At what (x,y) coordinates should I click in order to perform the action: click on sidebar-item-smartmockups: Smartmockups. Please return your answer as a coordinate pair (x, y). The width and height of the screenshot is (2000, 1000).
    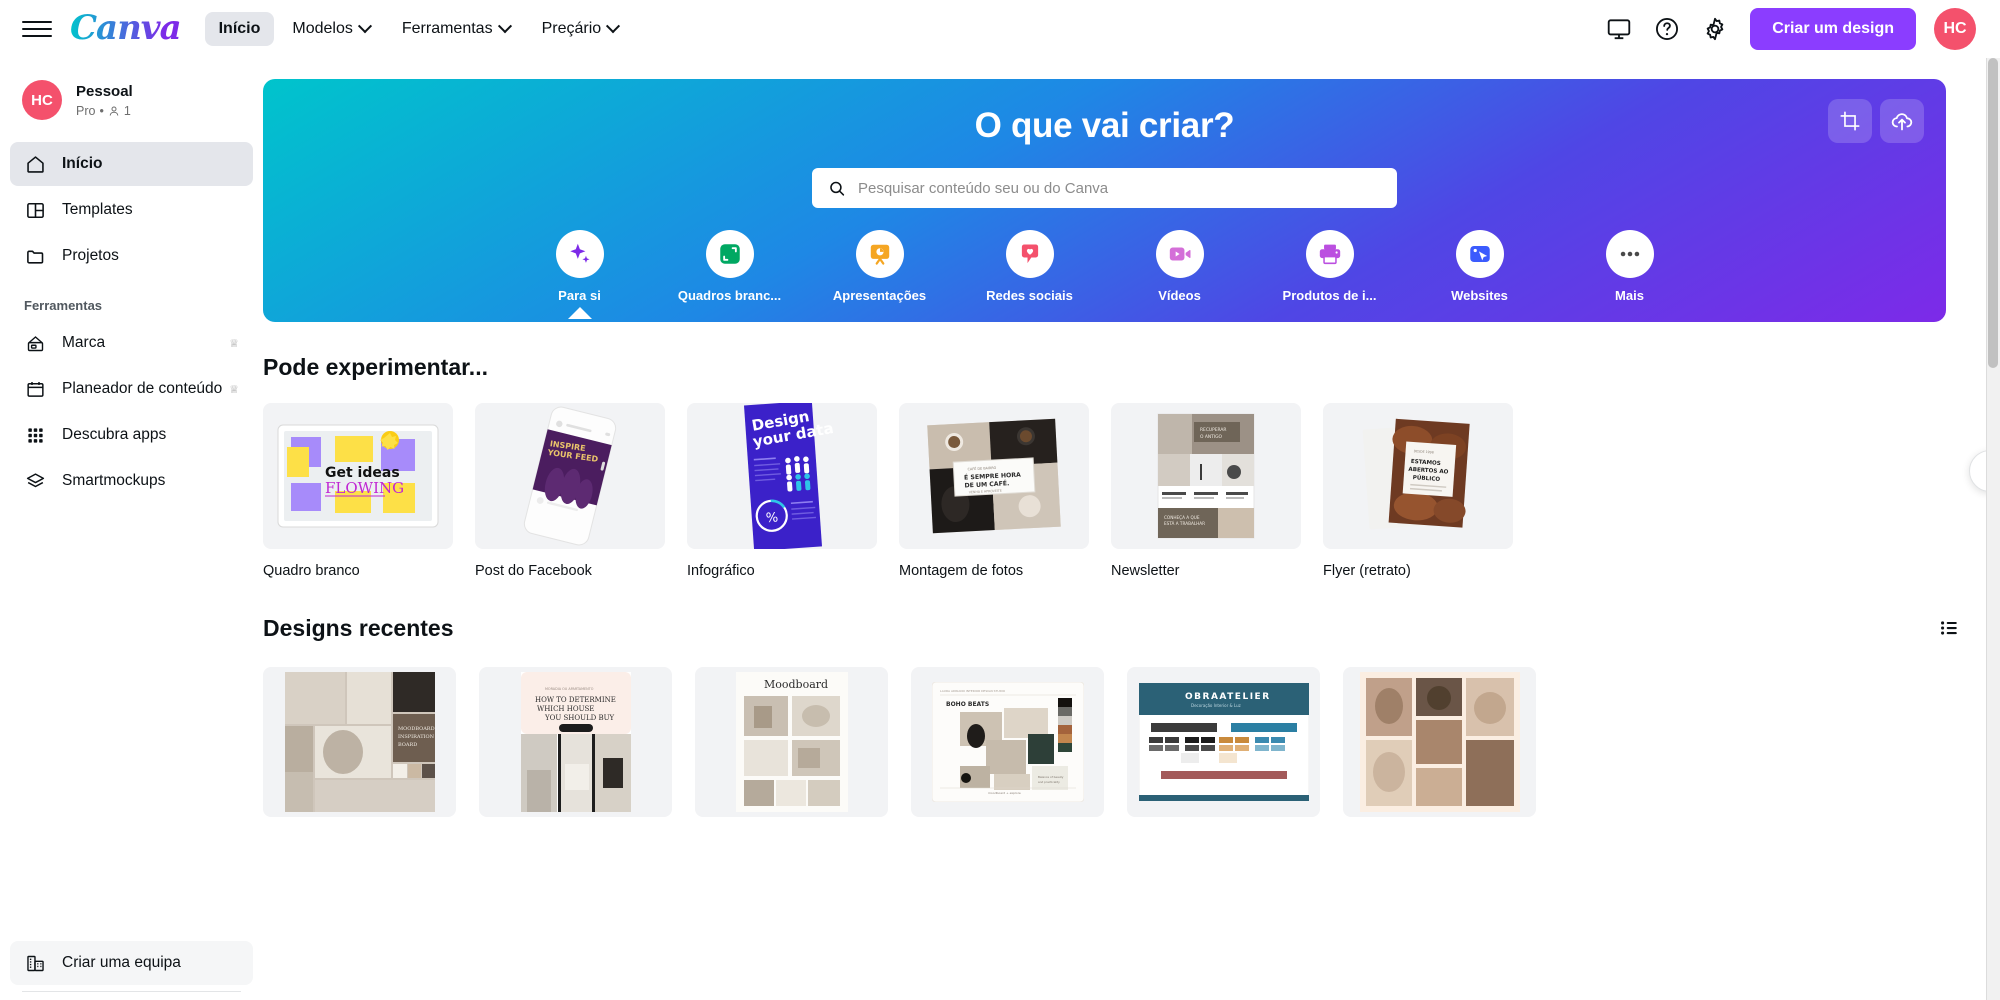
    Looking at the image, I should click on (131, 481).